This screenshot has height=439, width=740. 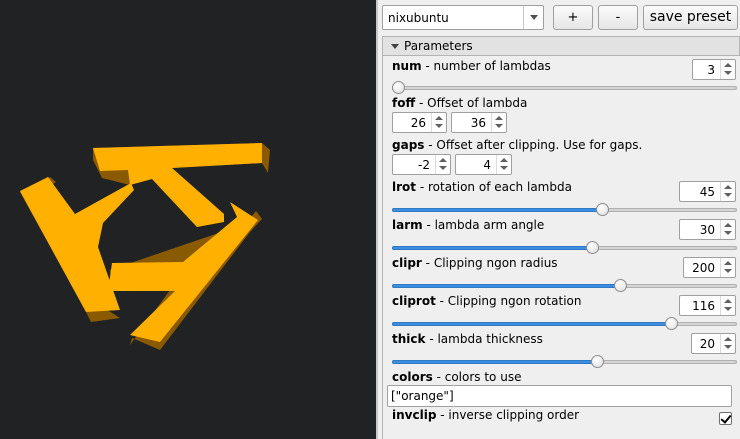 I want to click on lambda-shape-right, so click(x=185, y=276).